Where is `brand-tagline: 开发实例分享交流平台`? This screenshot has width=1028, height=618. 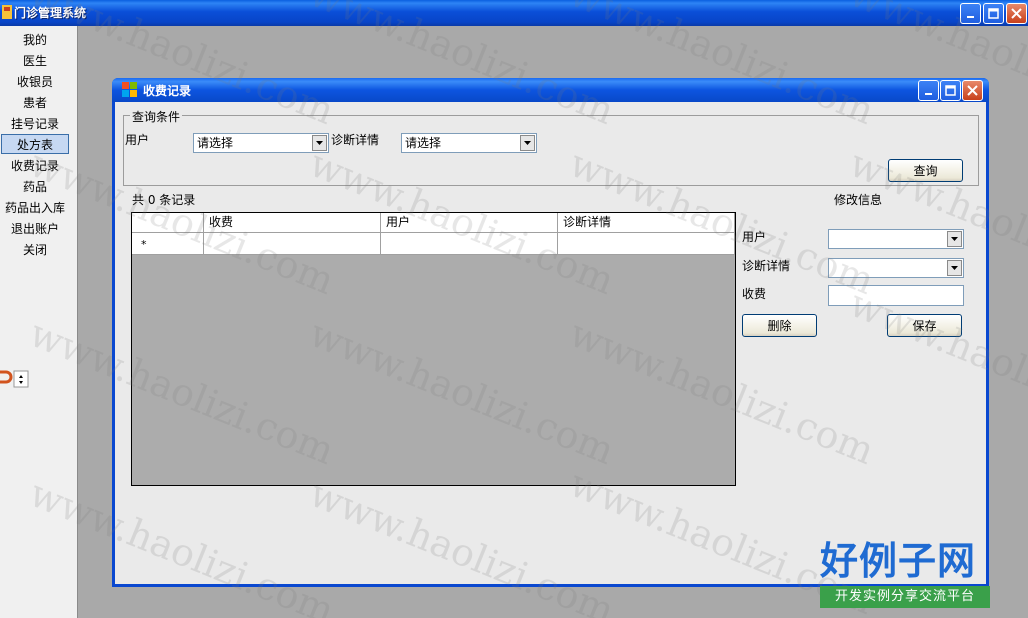 brand-tagline: 开发实例分享交流平台 is located at coordinates (905, 597).